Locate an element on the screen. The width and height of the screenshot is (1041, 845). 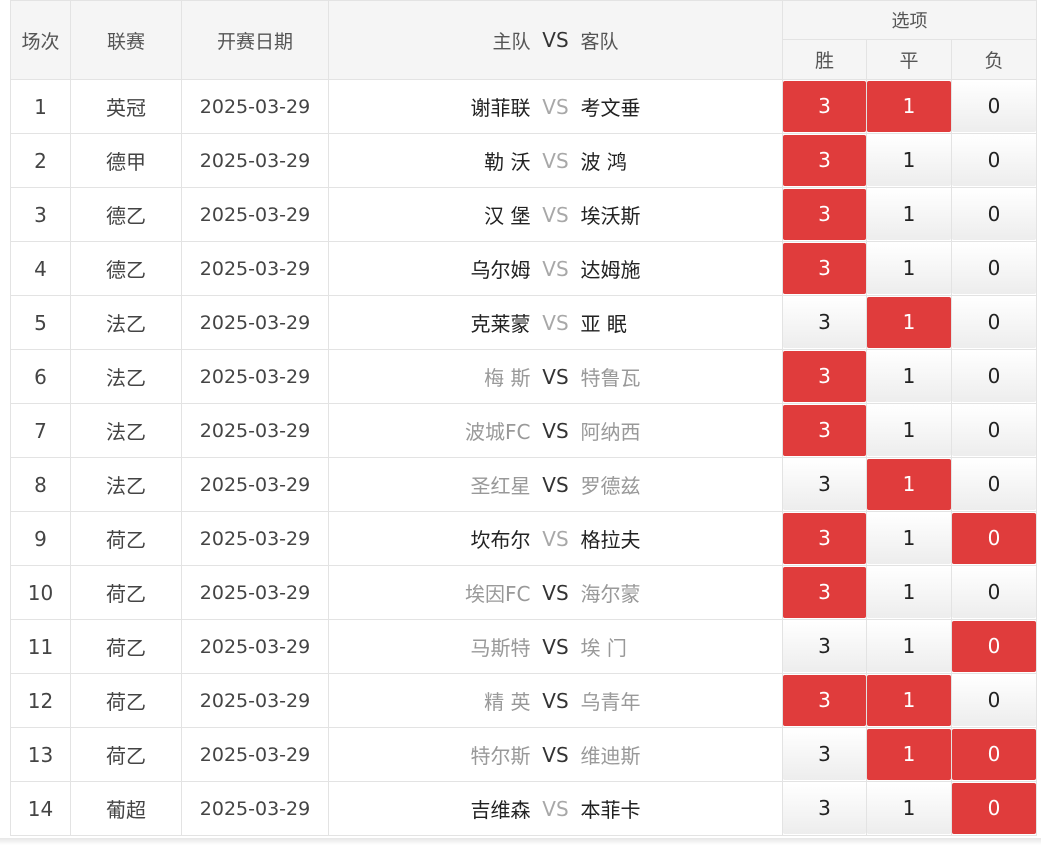
header-league: 联赛 is located at coordinates (126, 40).